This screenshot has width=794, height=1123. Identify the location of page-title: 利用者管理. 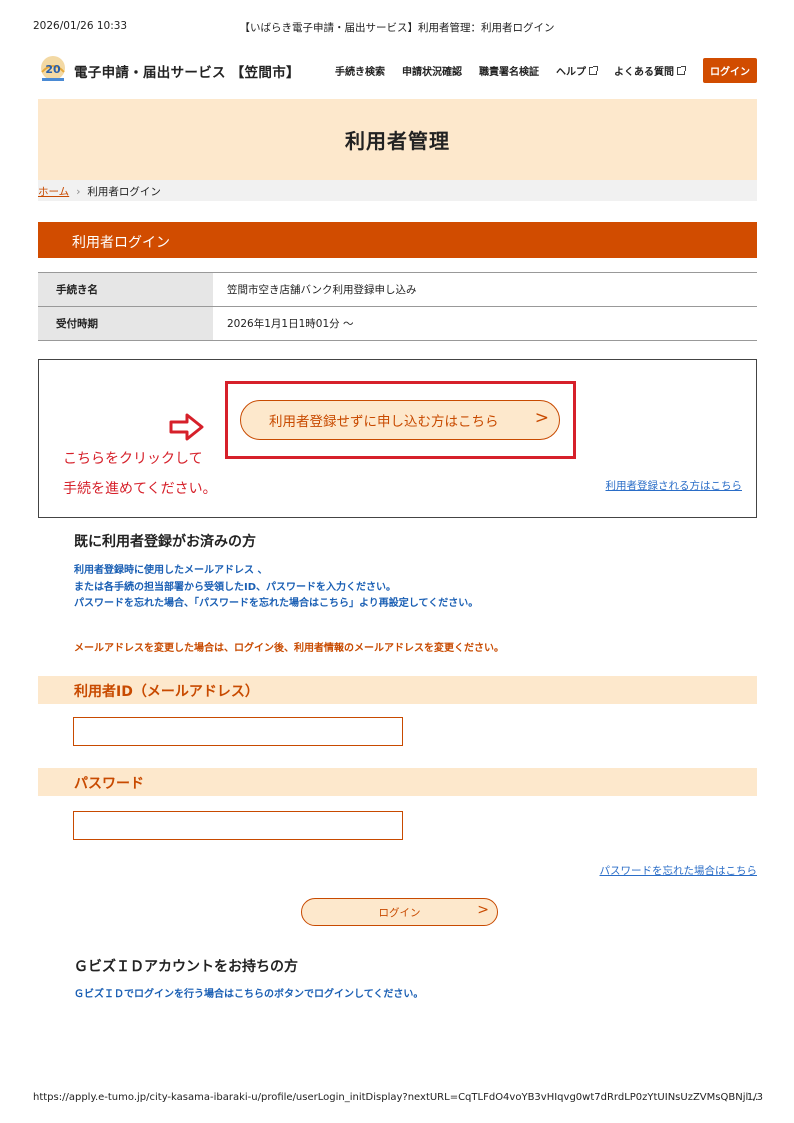
(397, 141).